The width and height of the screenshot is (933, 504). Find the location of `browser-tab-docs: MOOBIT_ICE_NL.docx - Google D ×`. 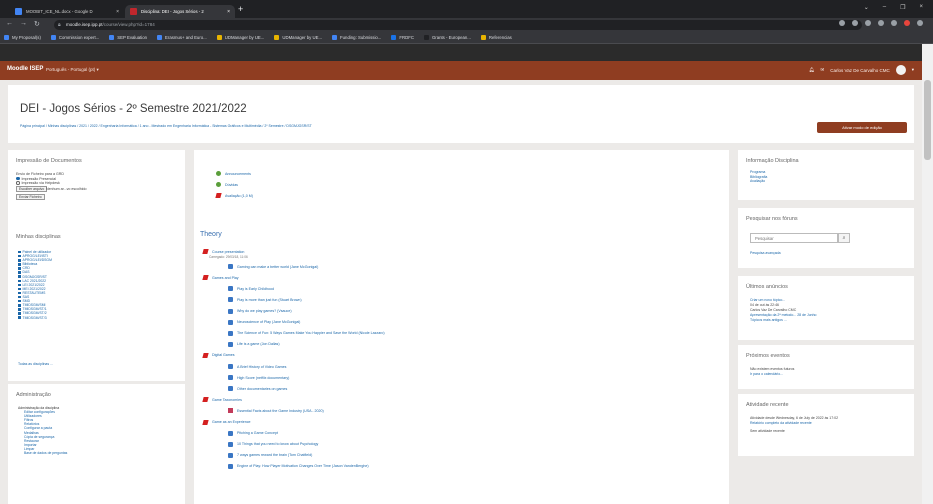

browser-tab-docs: MOOBIT_ICE_NL.docx - Google D × is located at coordinates (67, 11).